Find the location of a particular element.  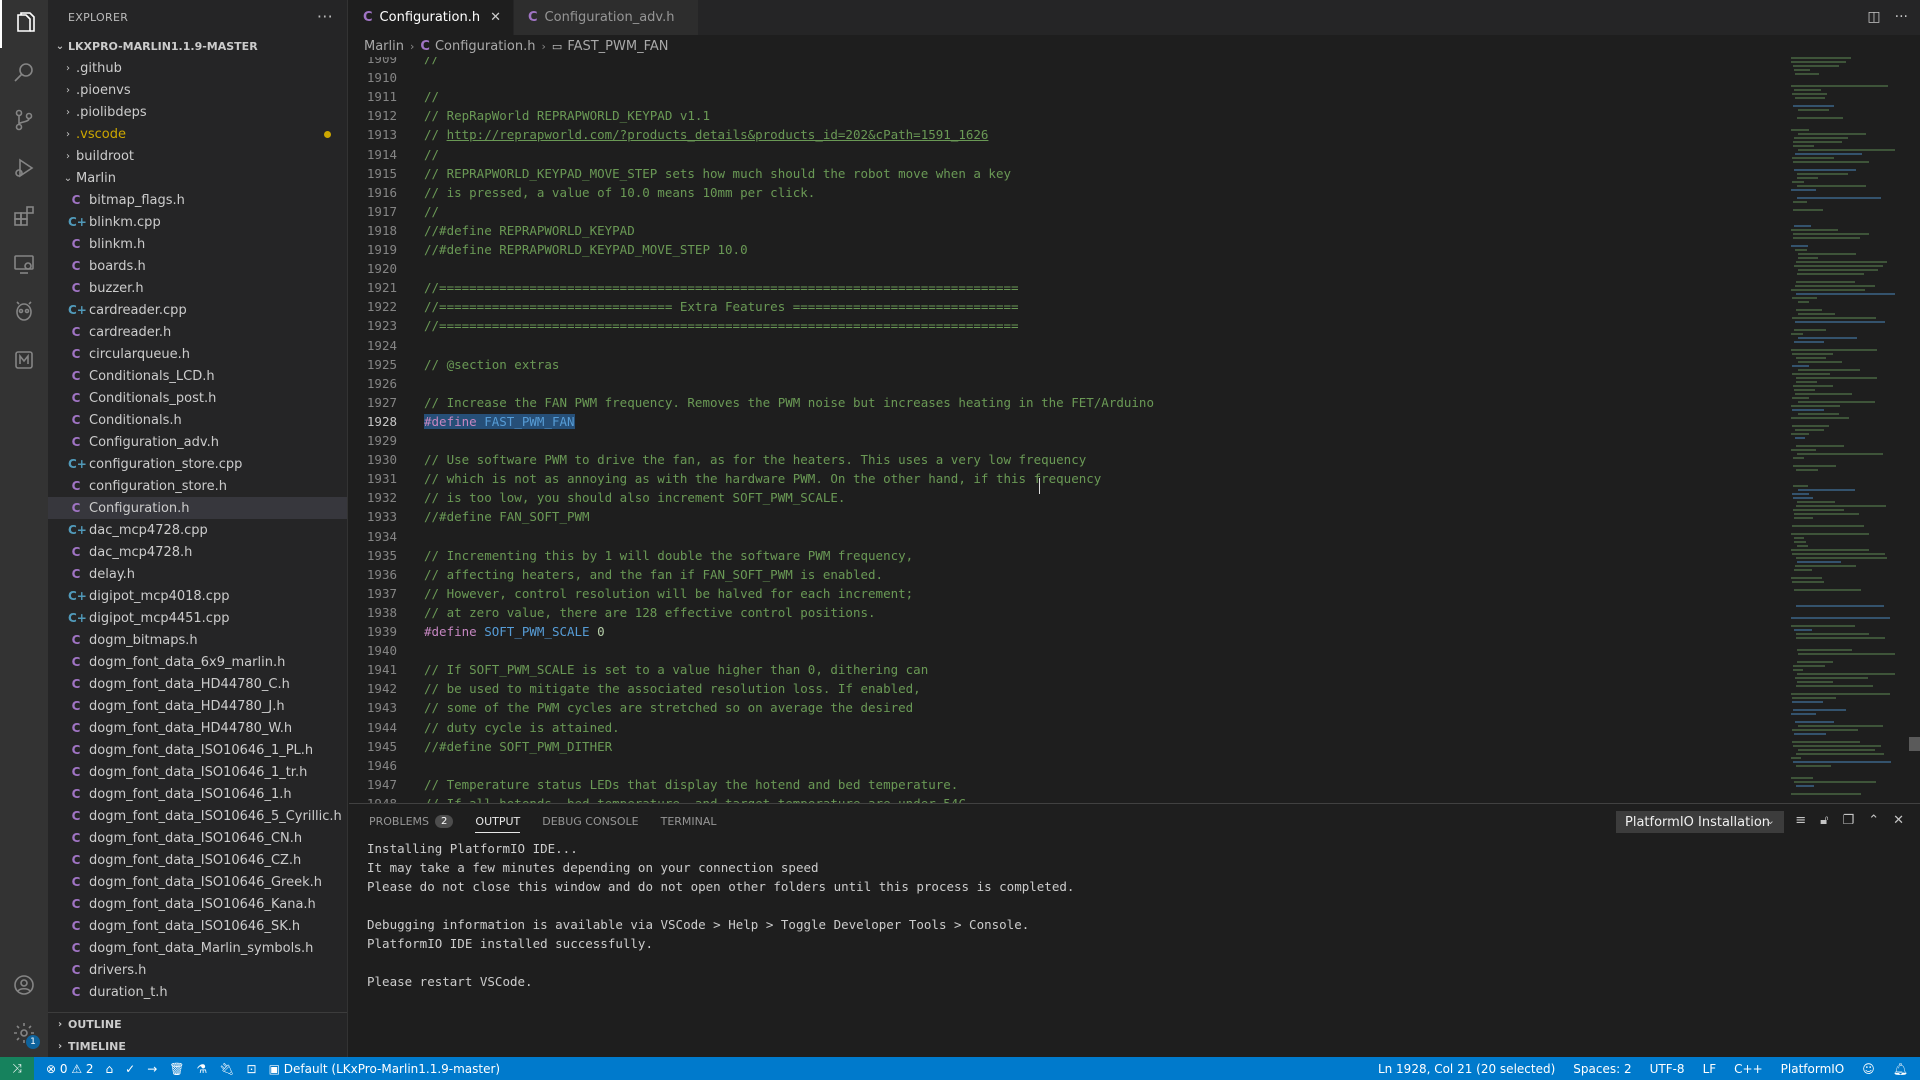

search-icon is located at coordinates (24, 72).